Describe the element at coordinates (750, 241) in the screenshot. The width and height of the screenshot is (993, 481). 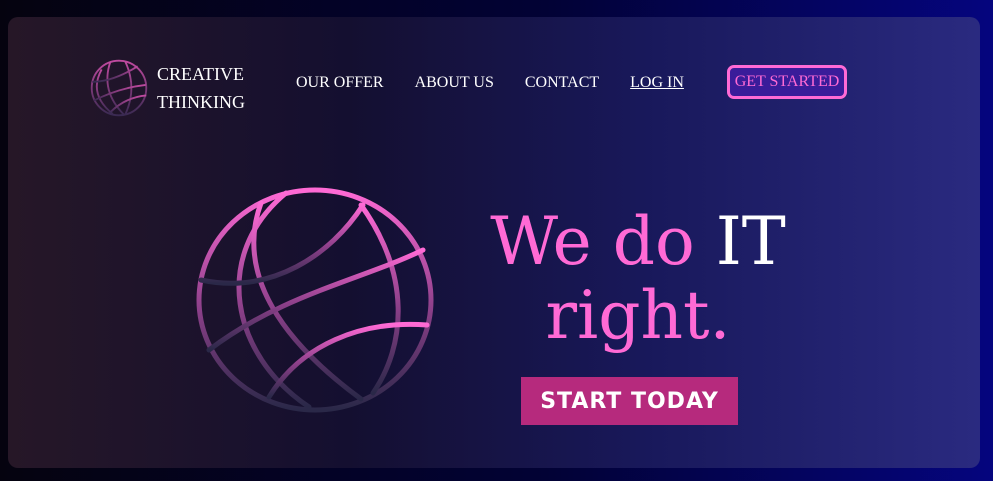
I see `headline-accent: IT` at that location.